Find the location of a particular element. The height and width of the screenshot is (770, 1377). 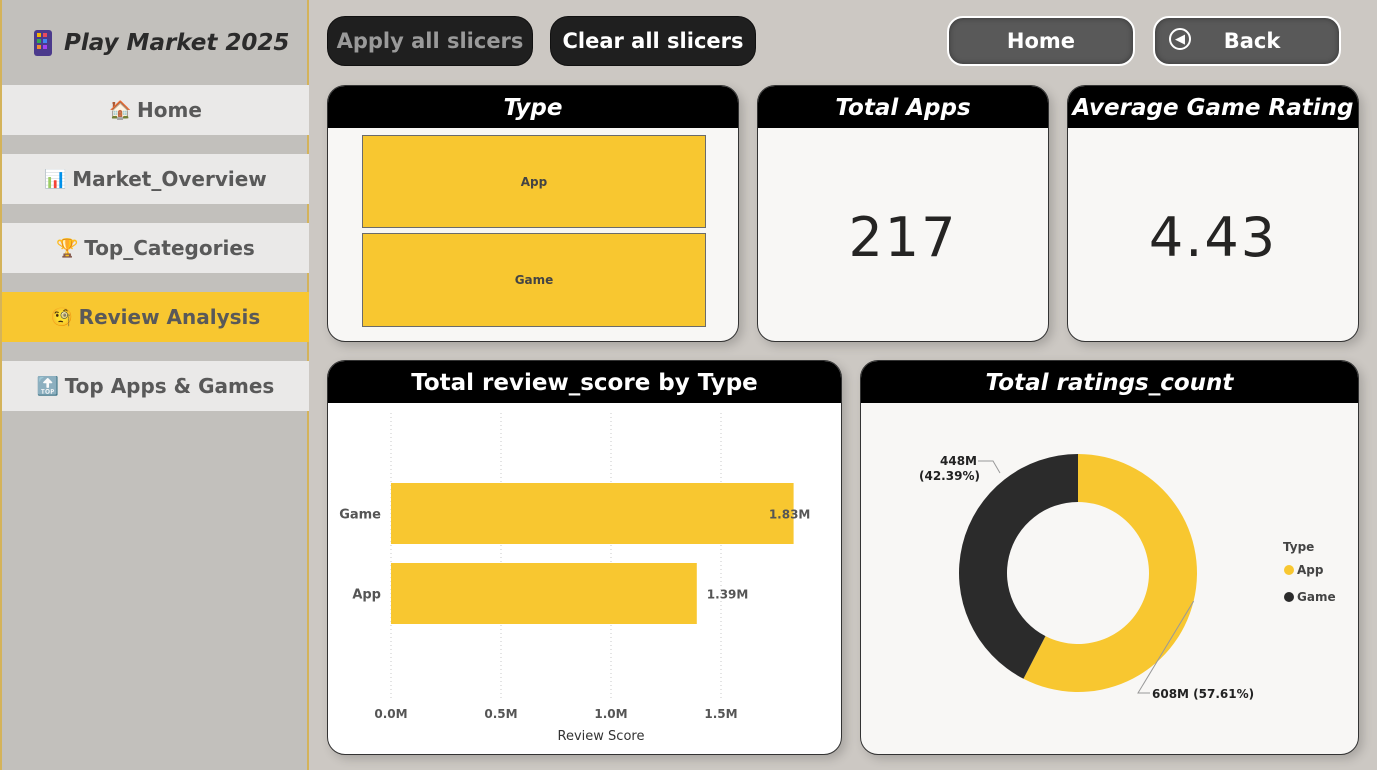

donut-chart-title: Total ratings_count is located at coordinates (1109, 382).